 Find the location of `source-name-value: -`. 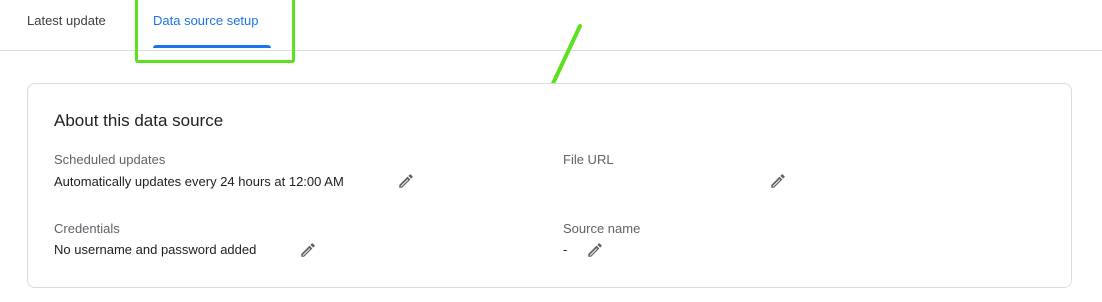

source-name-value: - is located at coordinates (565, 249).